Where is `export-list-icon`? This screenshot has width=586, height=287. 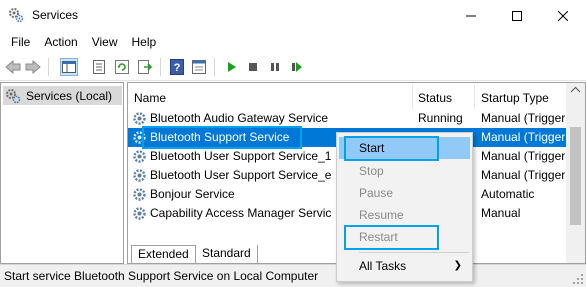
export-list-icon is located at coordinates (145, 67).